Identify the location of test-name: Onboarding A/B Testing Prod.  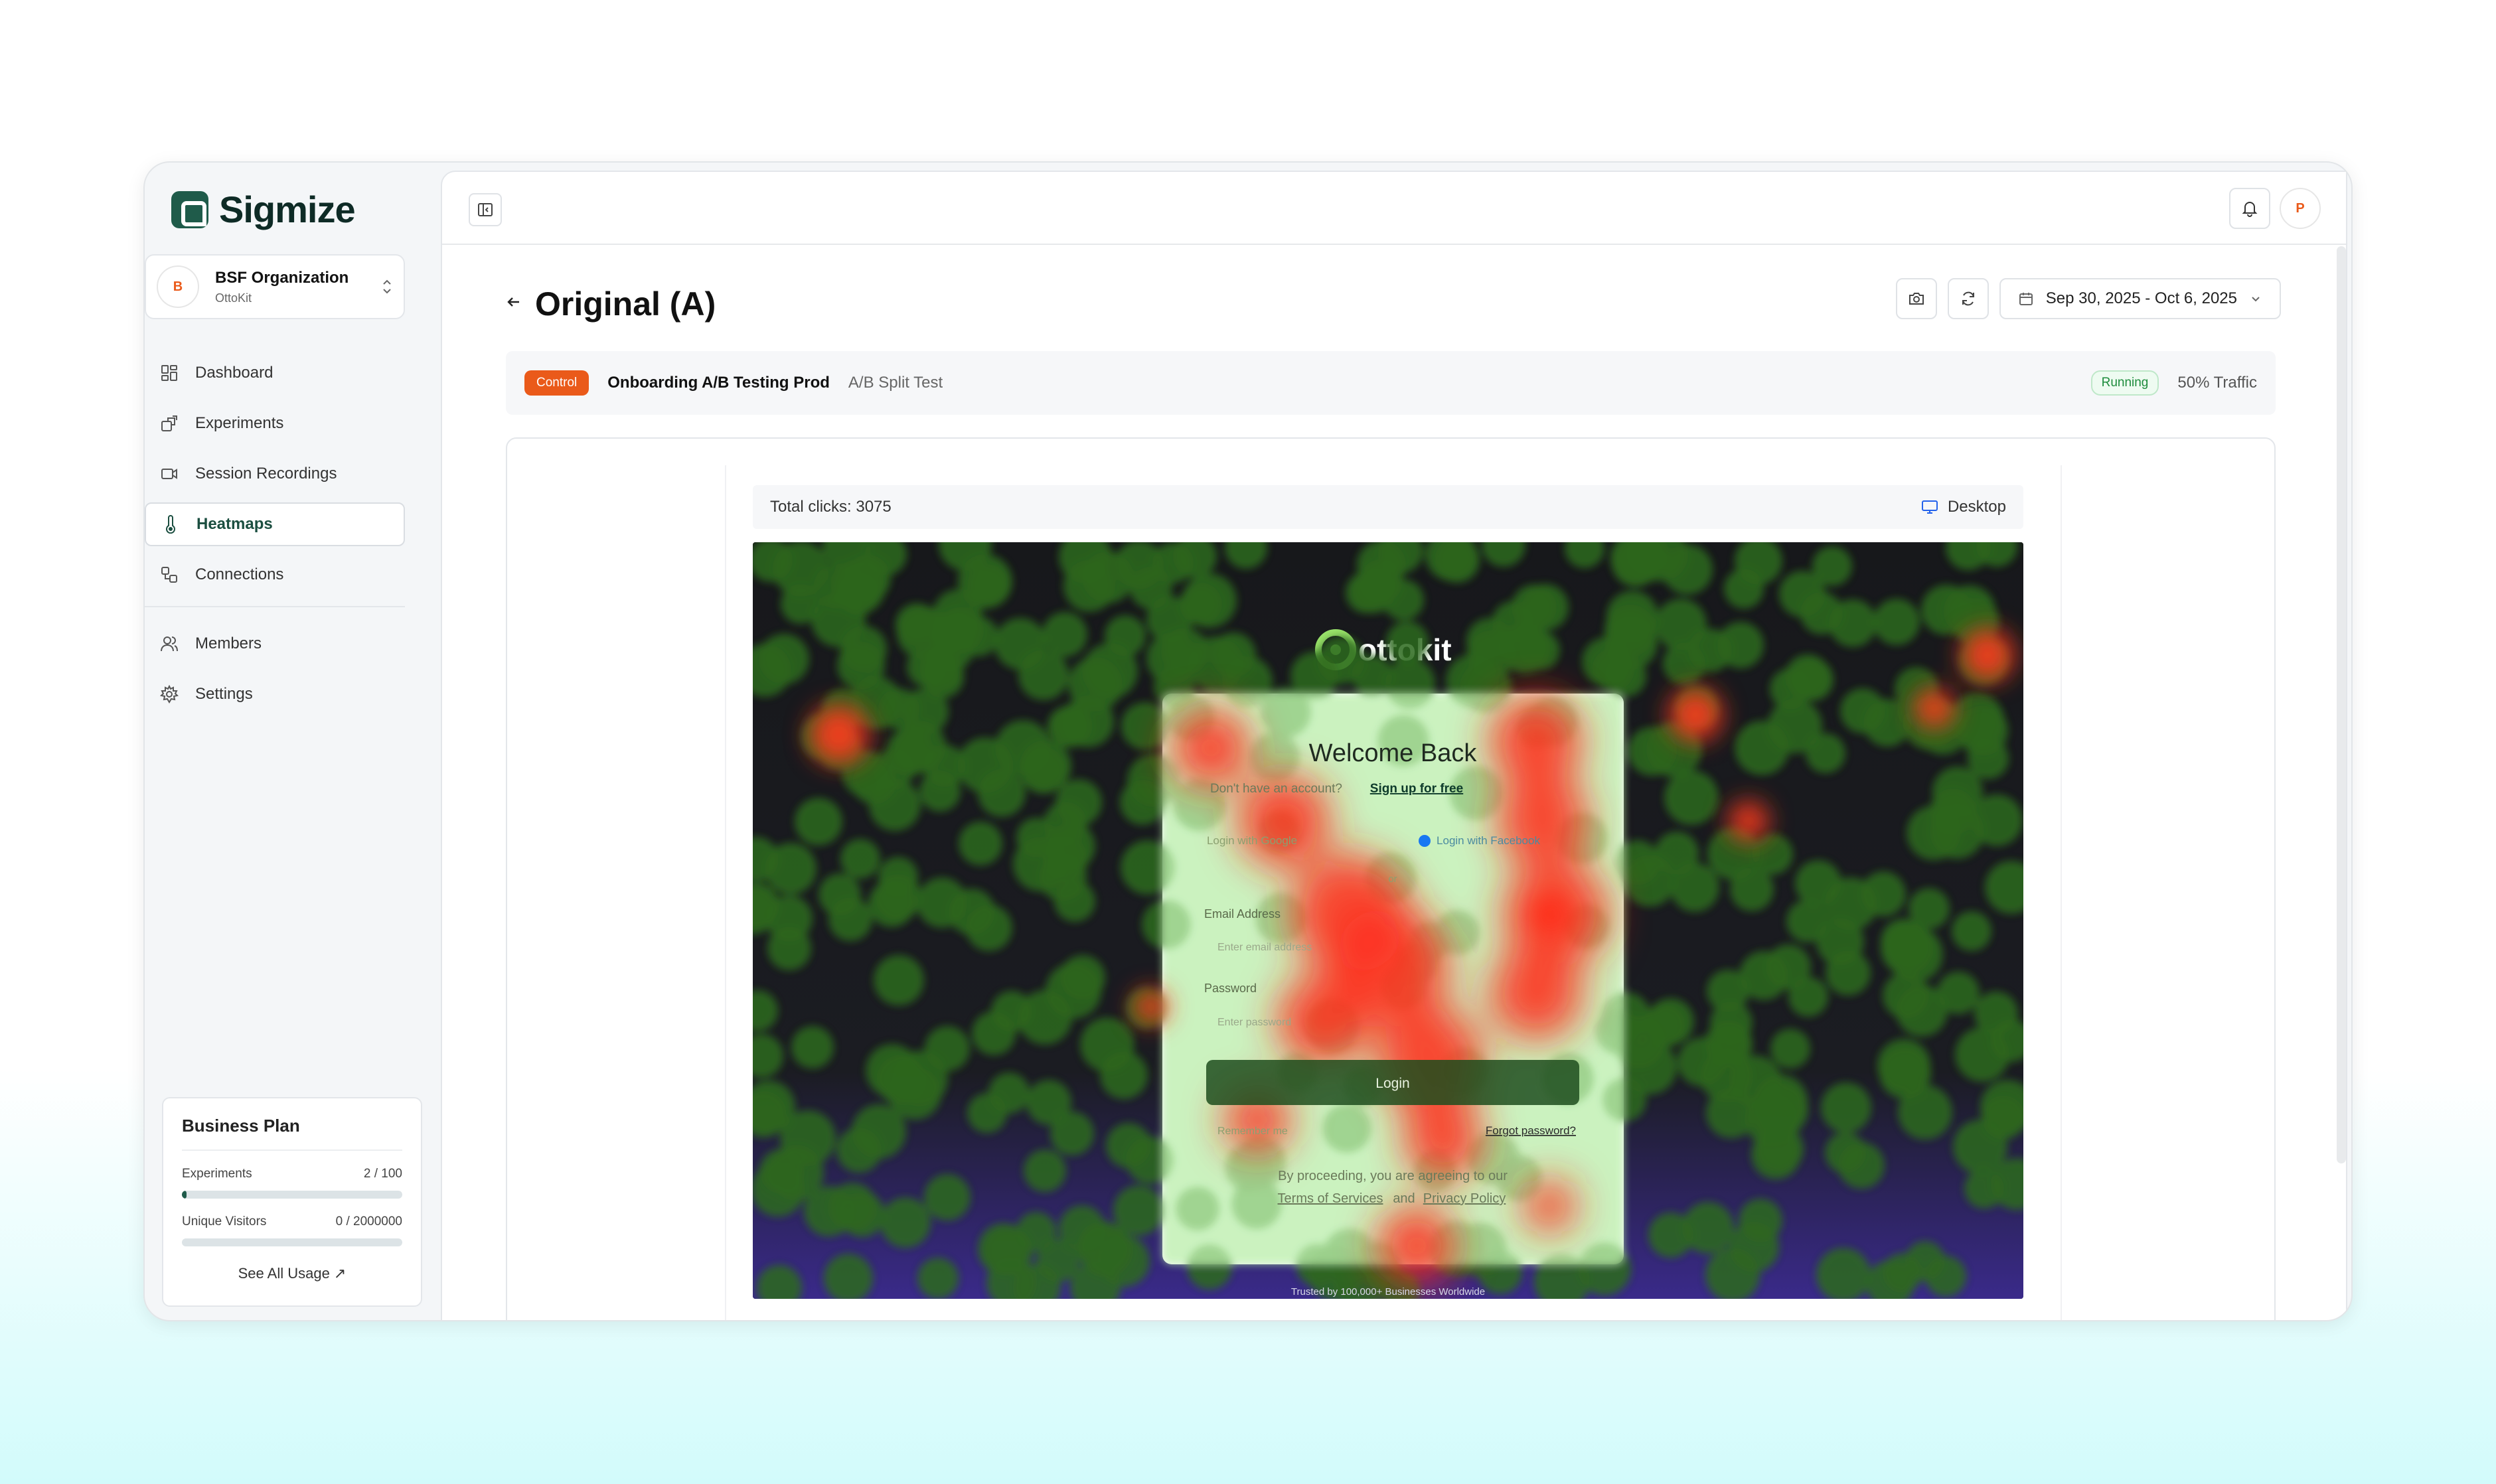
(718, 383).